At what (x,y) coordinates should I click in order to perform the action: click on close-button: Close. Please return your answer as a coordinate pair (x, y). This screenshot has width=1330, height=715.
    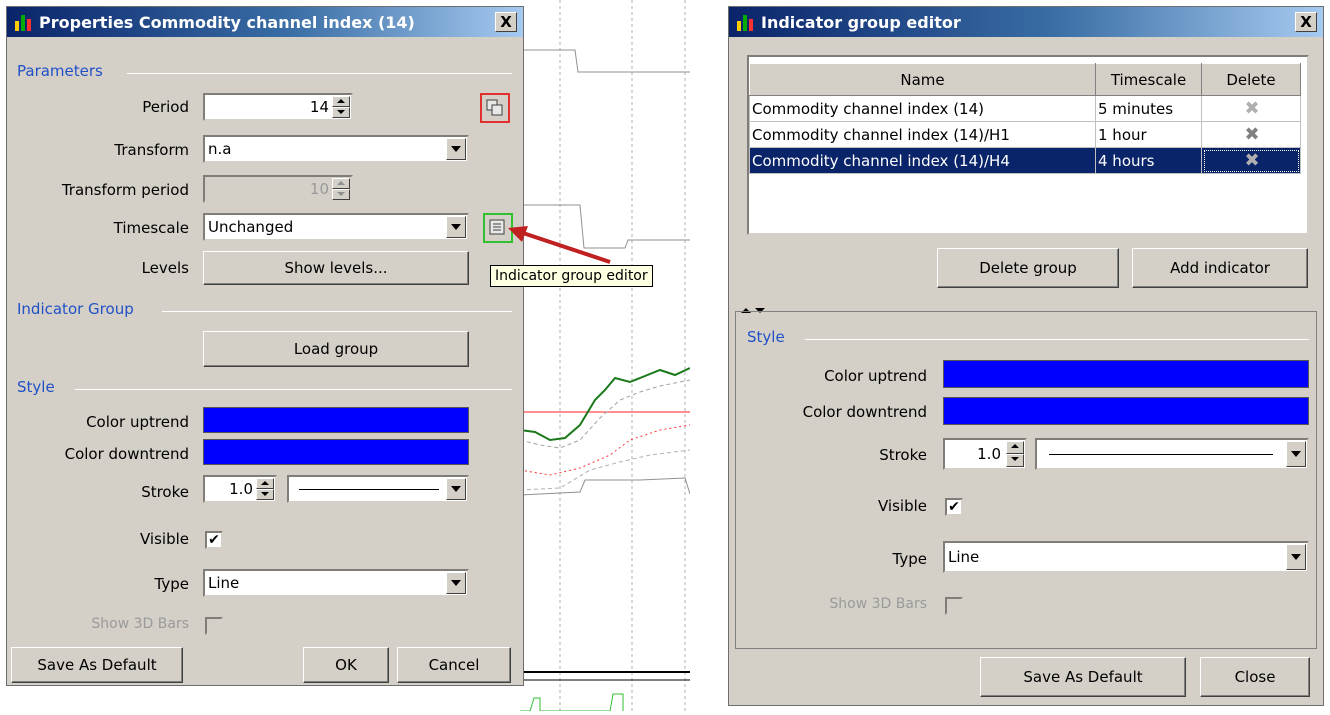
    Looking at the image, I should click on (1255, 677).